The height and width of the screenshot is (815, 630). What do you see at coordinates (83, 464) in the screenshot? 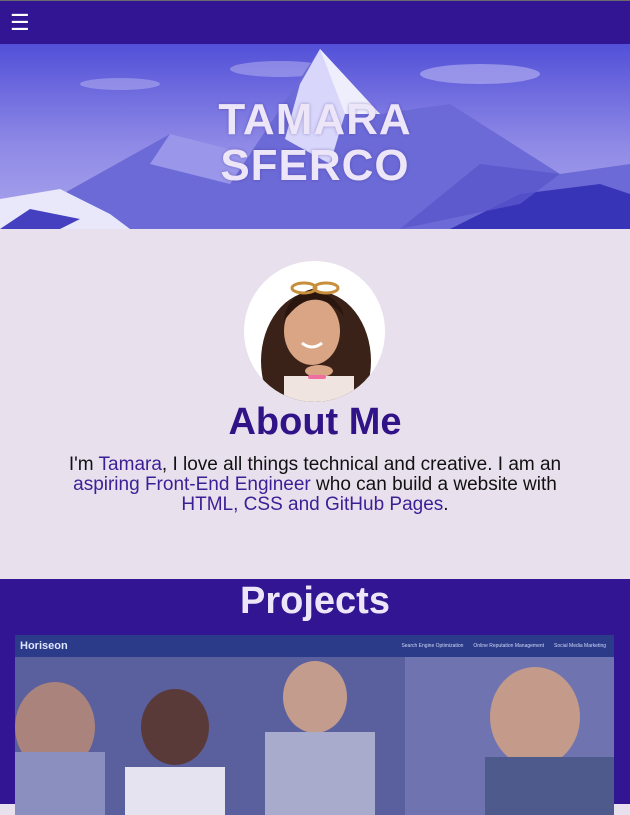
I see `about-text-segment: I'm` at bounding box center [83, 464].